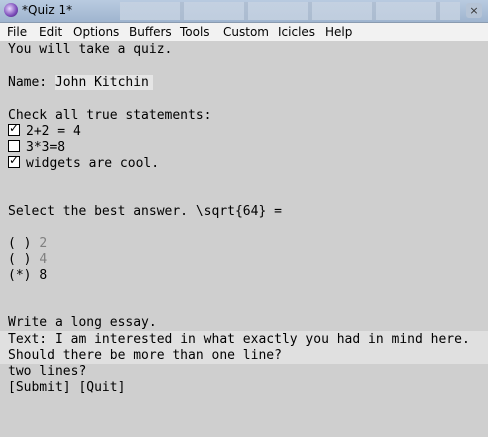  What do you see at coordinates (110, 115) in the screenshot?
I see `check-prompt: Check all true statements:` at bounding box center [110, 115].